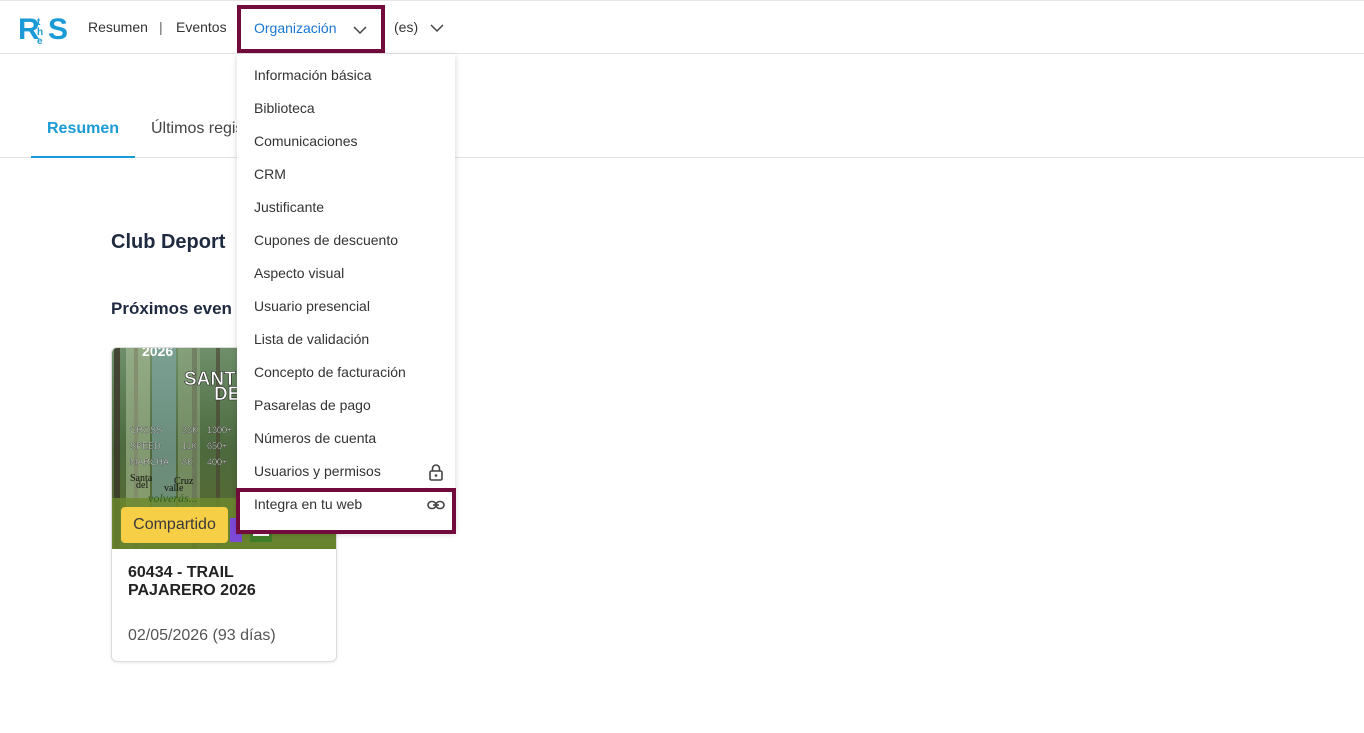  What do you see at coordinates (146, 430) in the screenshot?
I see `svg-text: CROSS` at bounding box center [146, 430].